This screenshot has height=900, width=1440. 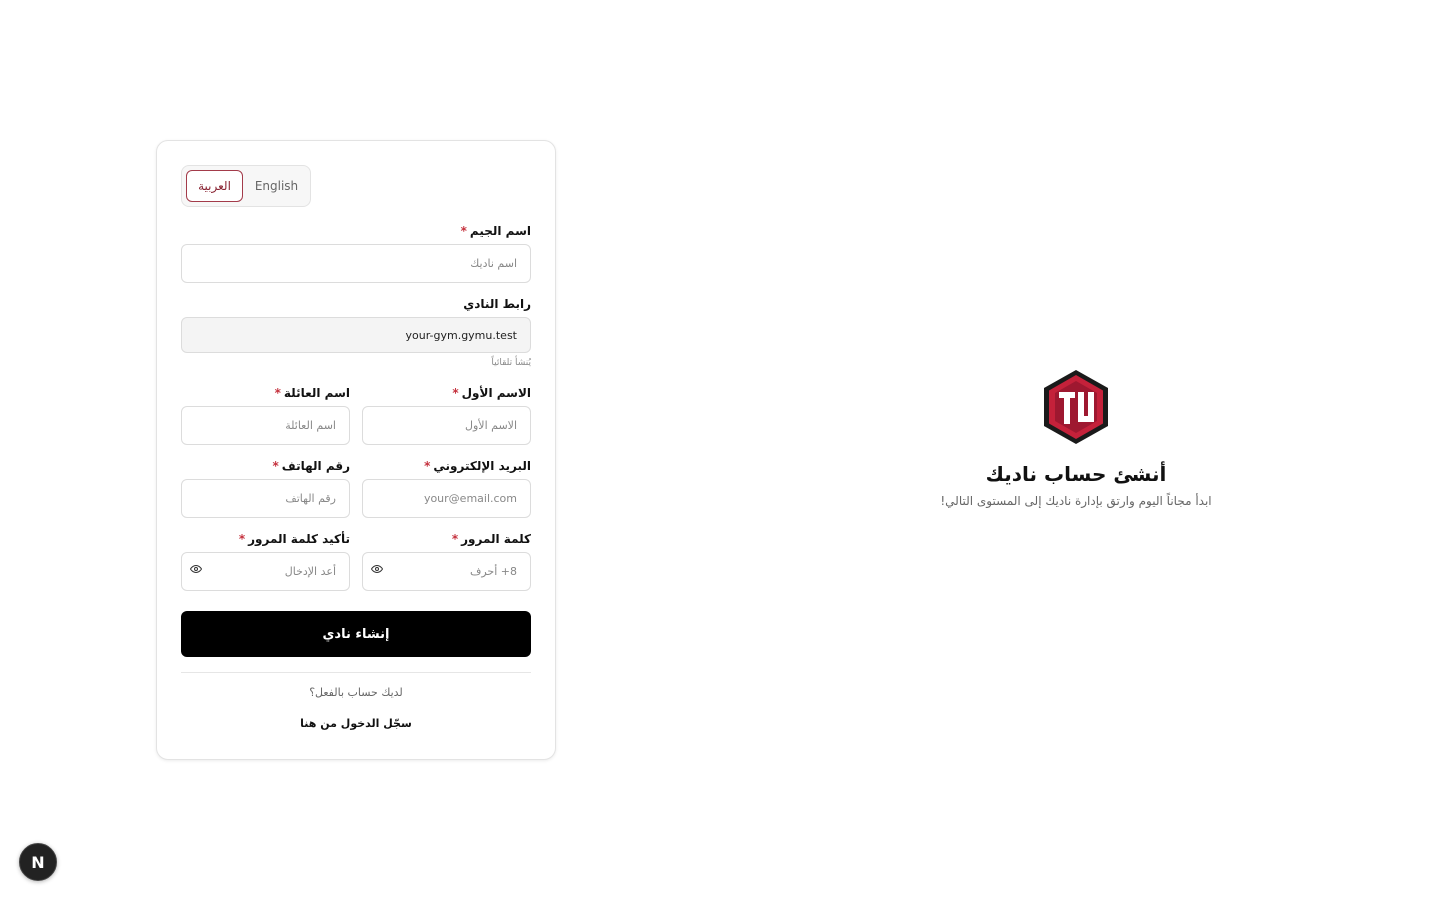 I want to click on club-link-hint: يُنشأ تلقائياً, so click(x=511, y=363).